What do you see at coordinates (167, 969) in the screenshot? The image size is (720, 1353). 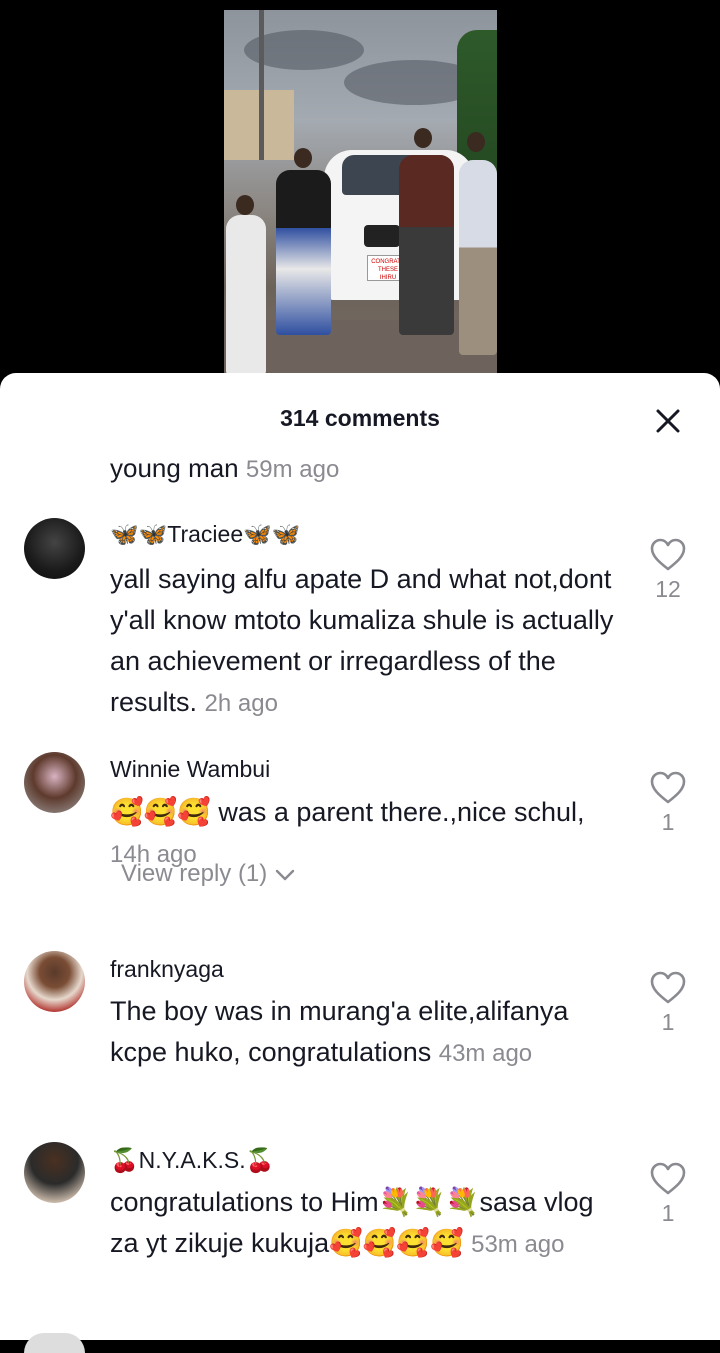 I see `comment-username: franknyaga` at bounding box center [167, 969].